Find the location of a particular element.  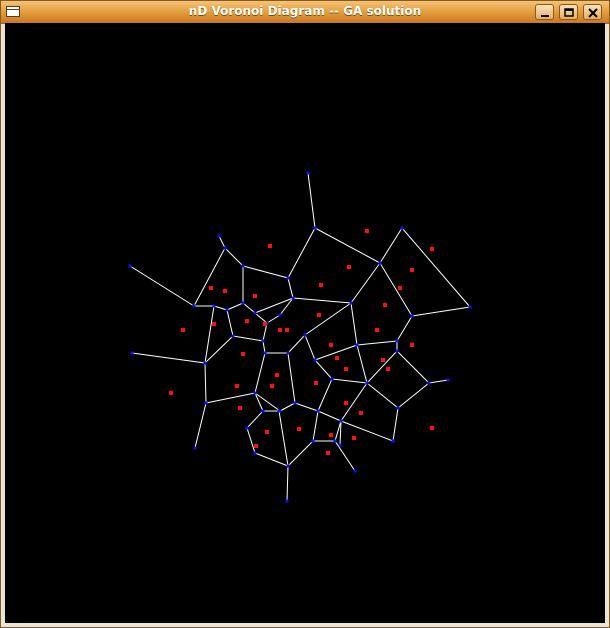

maximize-icon is located at coordinates (569, 12).